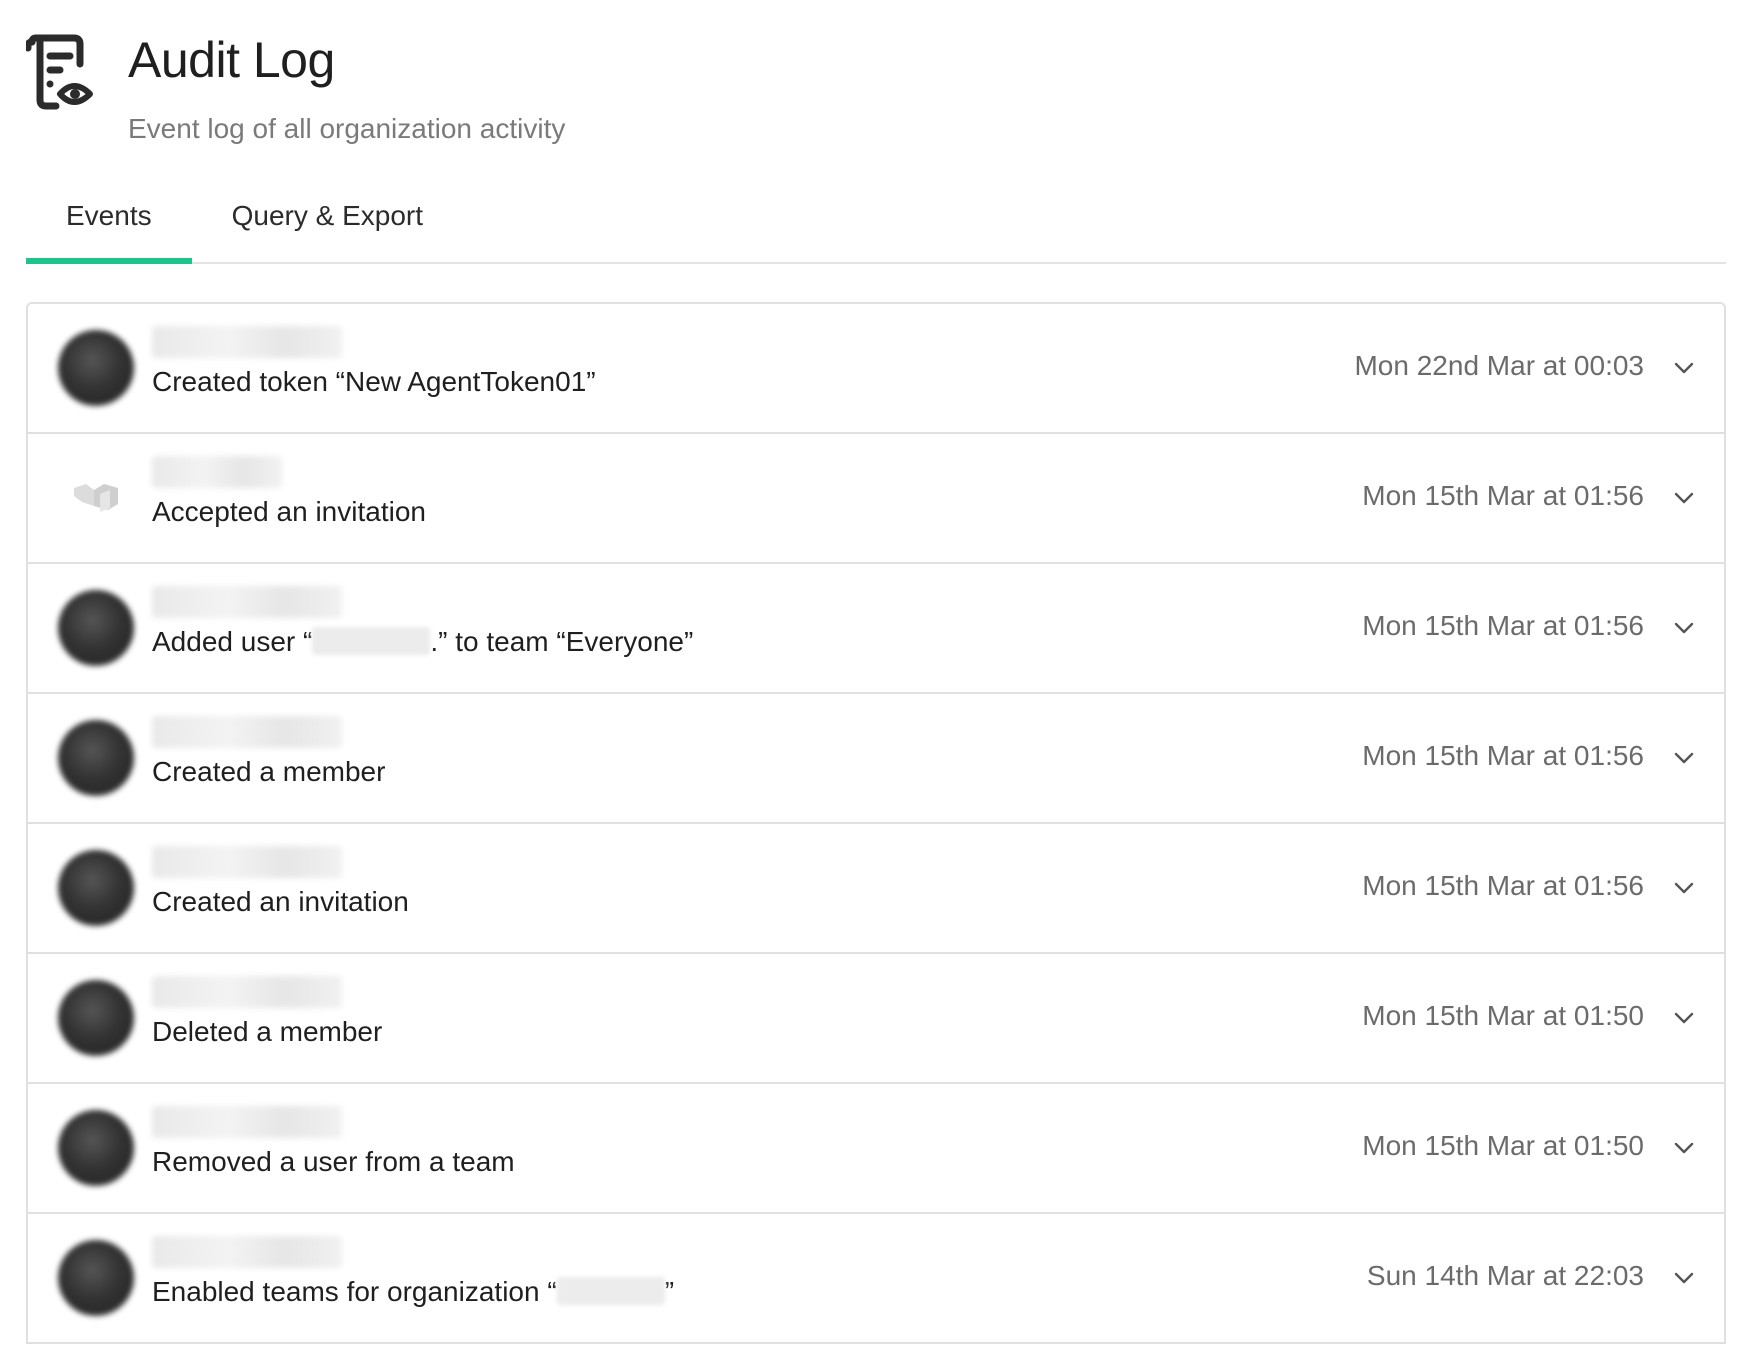 Image resolution: width=1752 pixels, height=1356 pixels. Describe the element at coordinates (269, 771) in the screenshot. I see `event-description: Created a member` at that location.